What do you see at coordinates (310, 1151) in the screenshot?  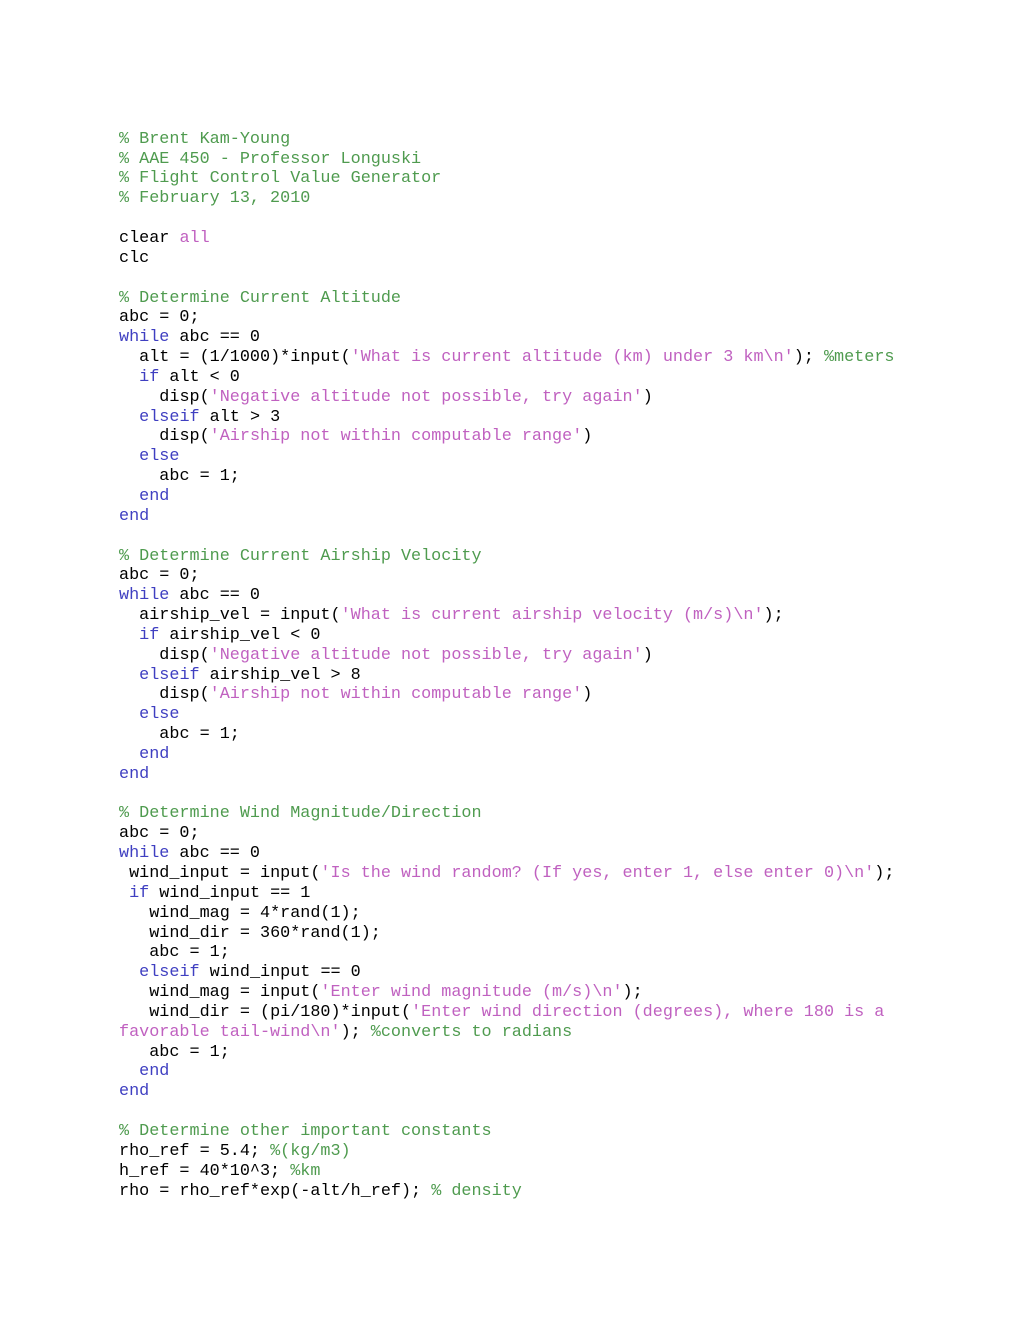 I see `code-token-cmt: %(kg/m3)` at bounding box center [310, 1151].